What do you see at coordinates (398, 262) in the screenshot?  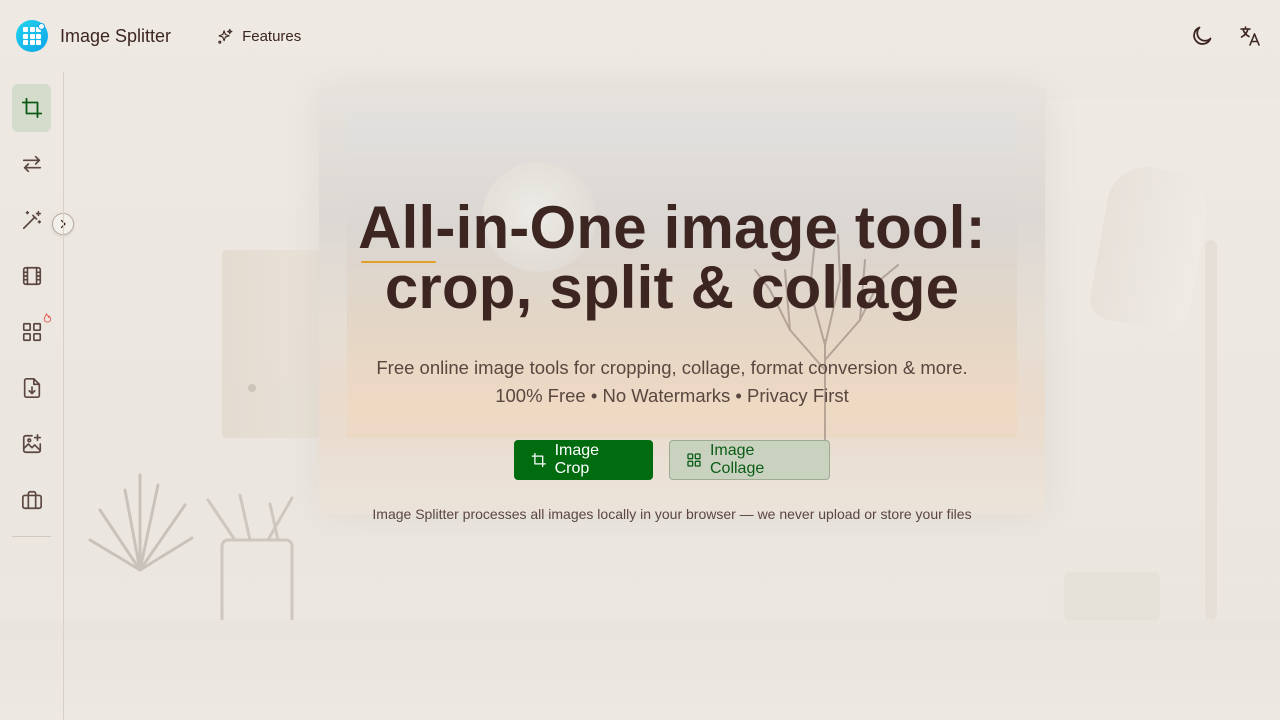 I see `title-accent-underline` at bounding box center [398, 262].